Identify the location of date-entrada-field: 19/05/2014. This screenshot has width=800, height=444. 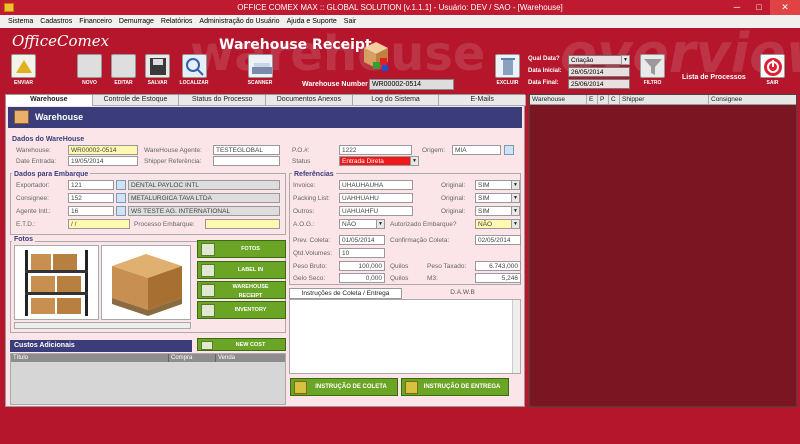
(103, 161).